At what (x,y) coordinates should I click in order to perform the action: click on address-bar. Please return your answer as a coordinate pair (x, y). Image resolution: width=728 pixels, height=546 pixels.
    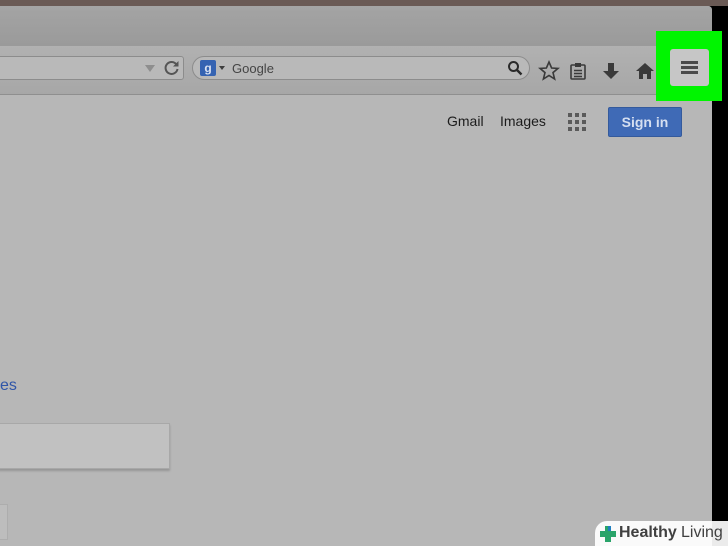
    Looking at the image, I should click on (92, 68).